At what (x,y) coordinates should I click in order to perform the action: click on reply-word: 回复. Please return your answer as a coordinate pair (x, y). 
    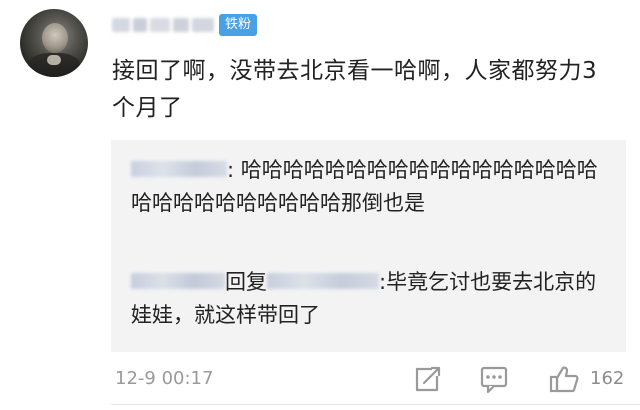
    Looking at the image, I should click on (246, 282).